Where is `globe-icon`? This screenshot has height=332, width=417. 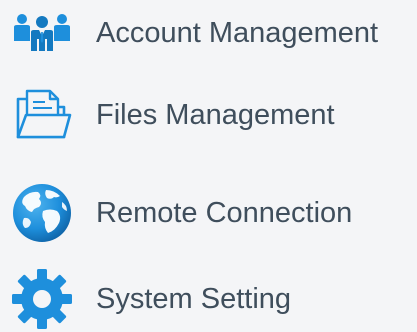 globe-icon is located at coordinates (42, 213).